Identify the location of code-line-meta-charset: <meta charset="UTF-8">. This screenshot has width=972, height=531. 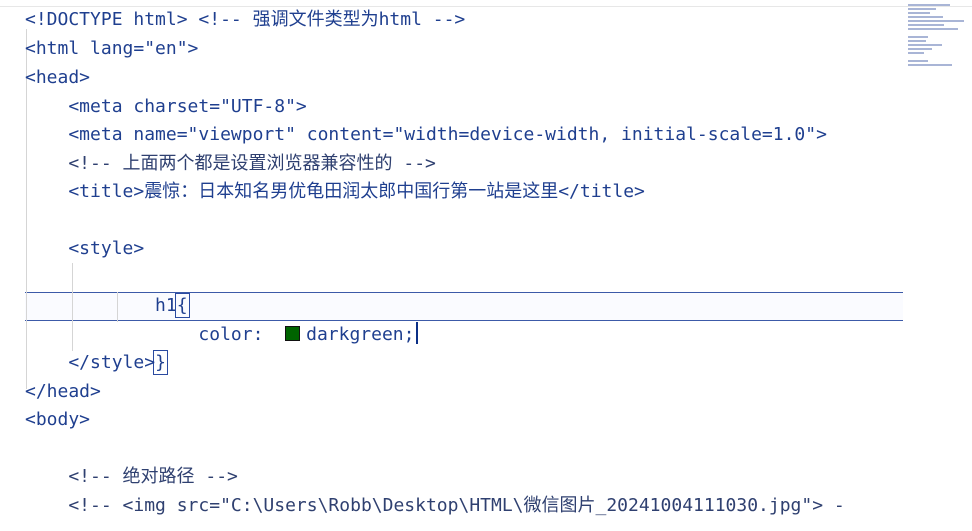
(166, 106).